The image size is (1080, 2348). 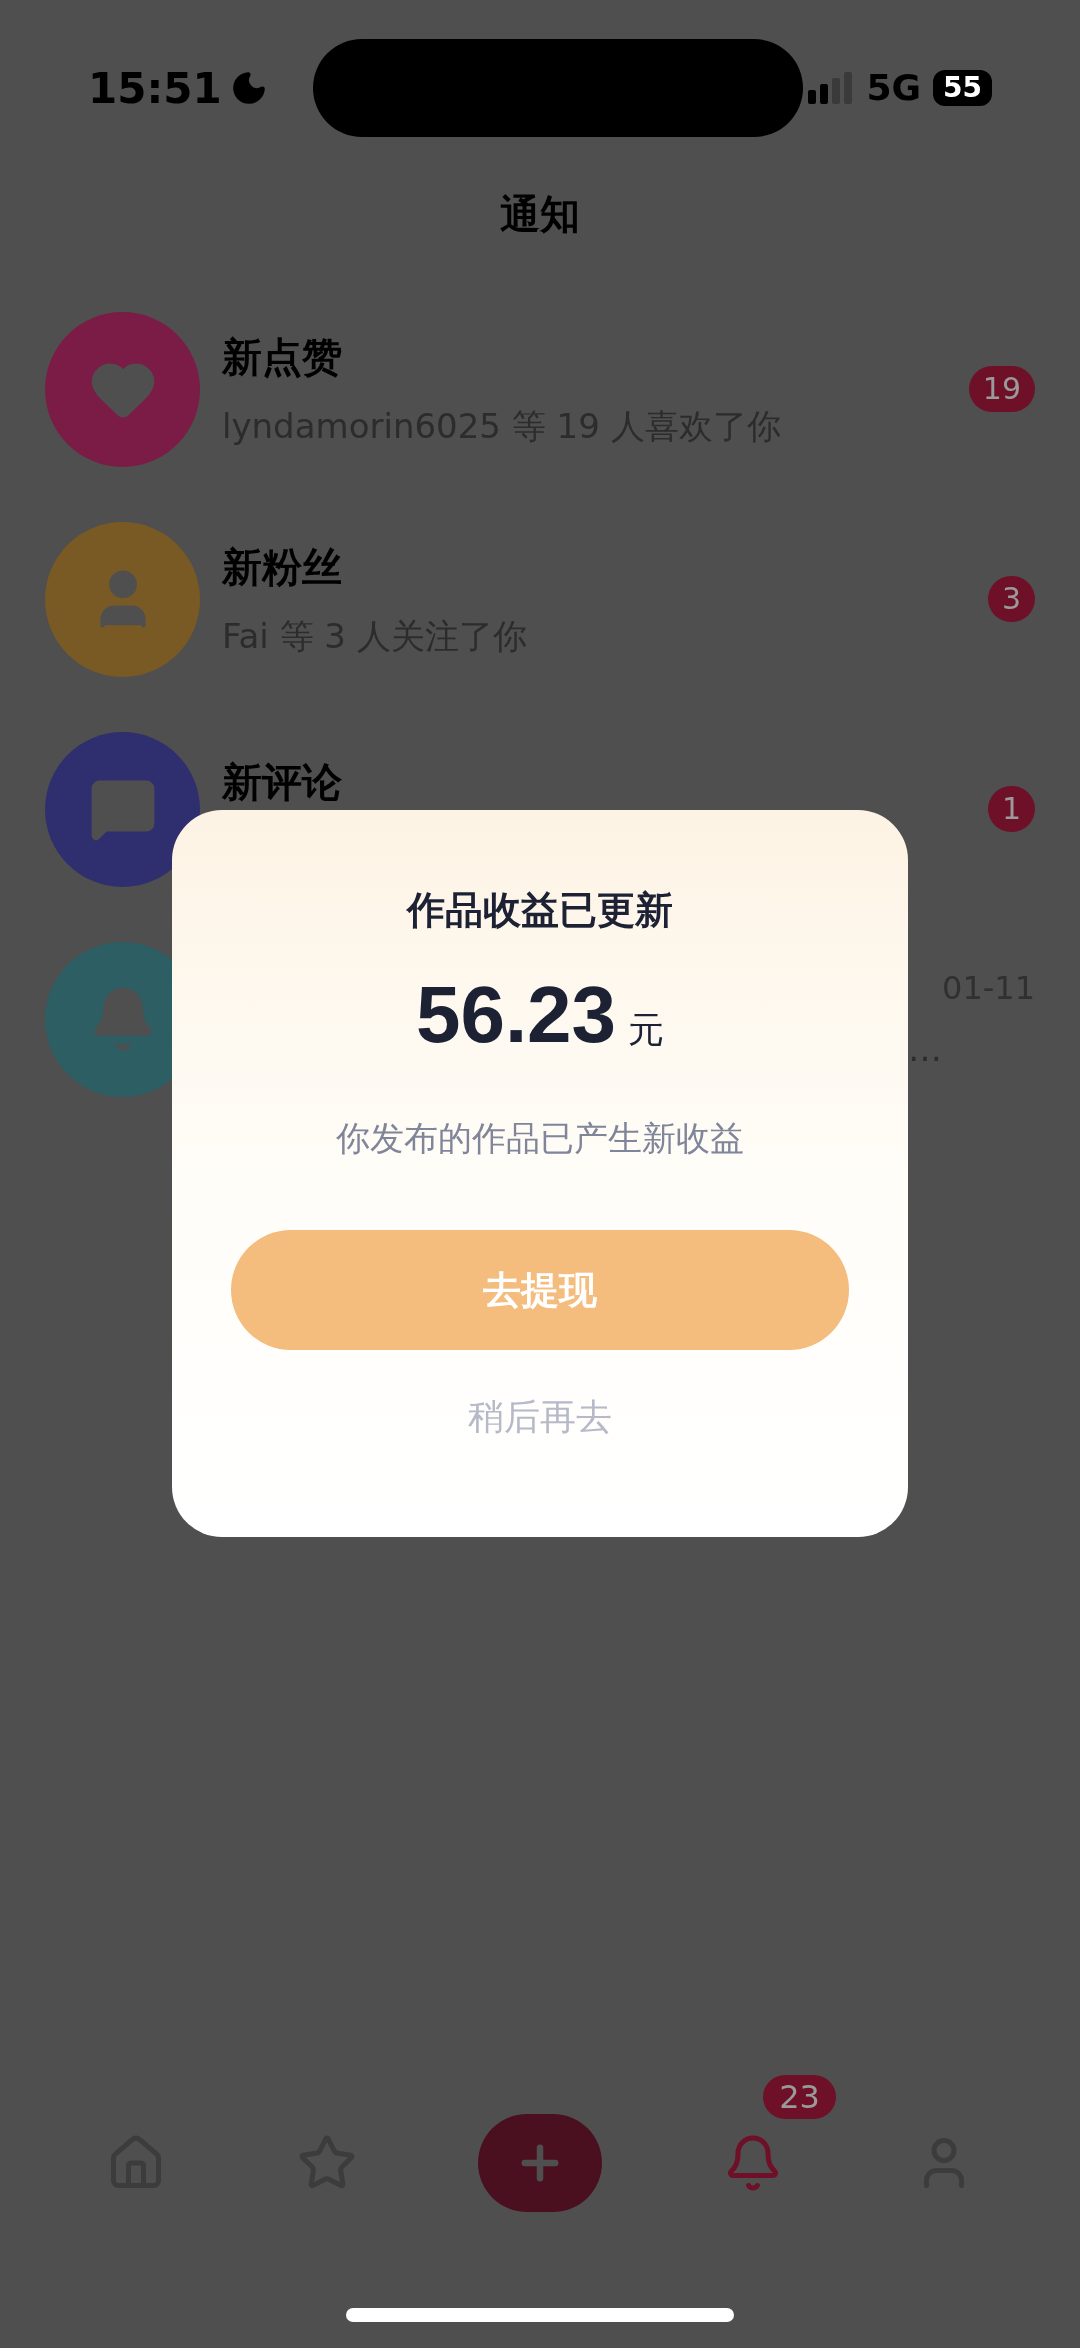 What do you see at coordinates (962, 88) in the screenshot?
I see `battery-indicator: 55` at bounding box center [962, 88].